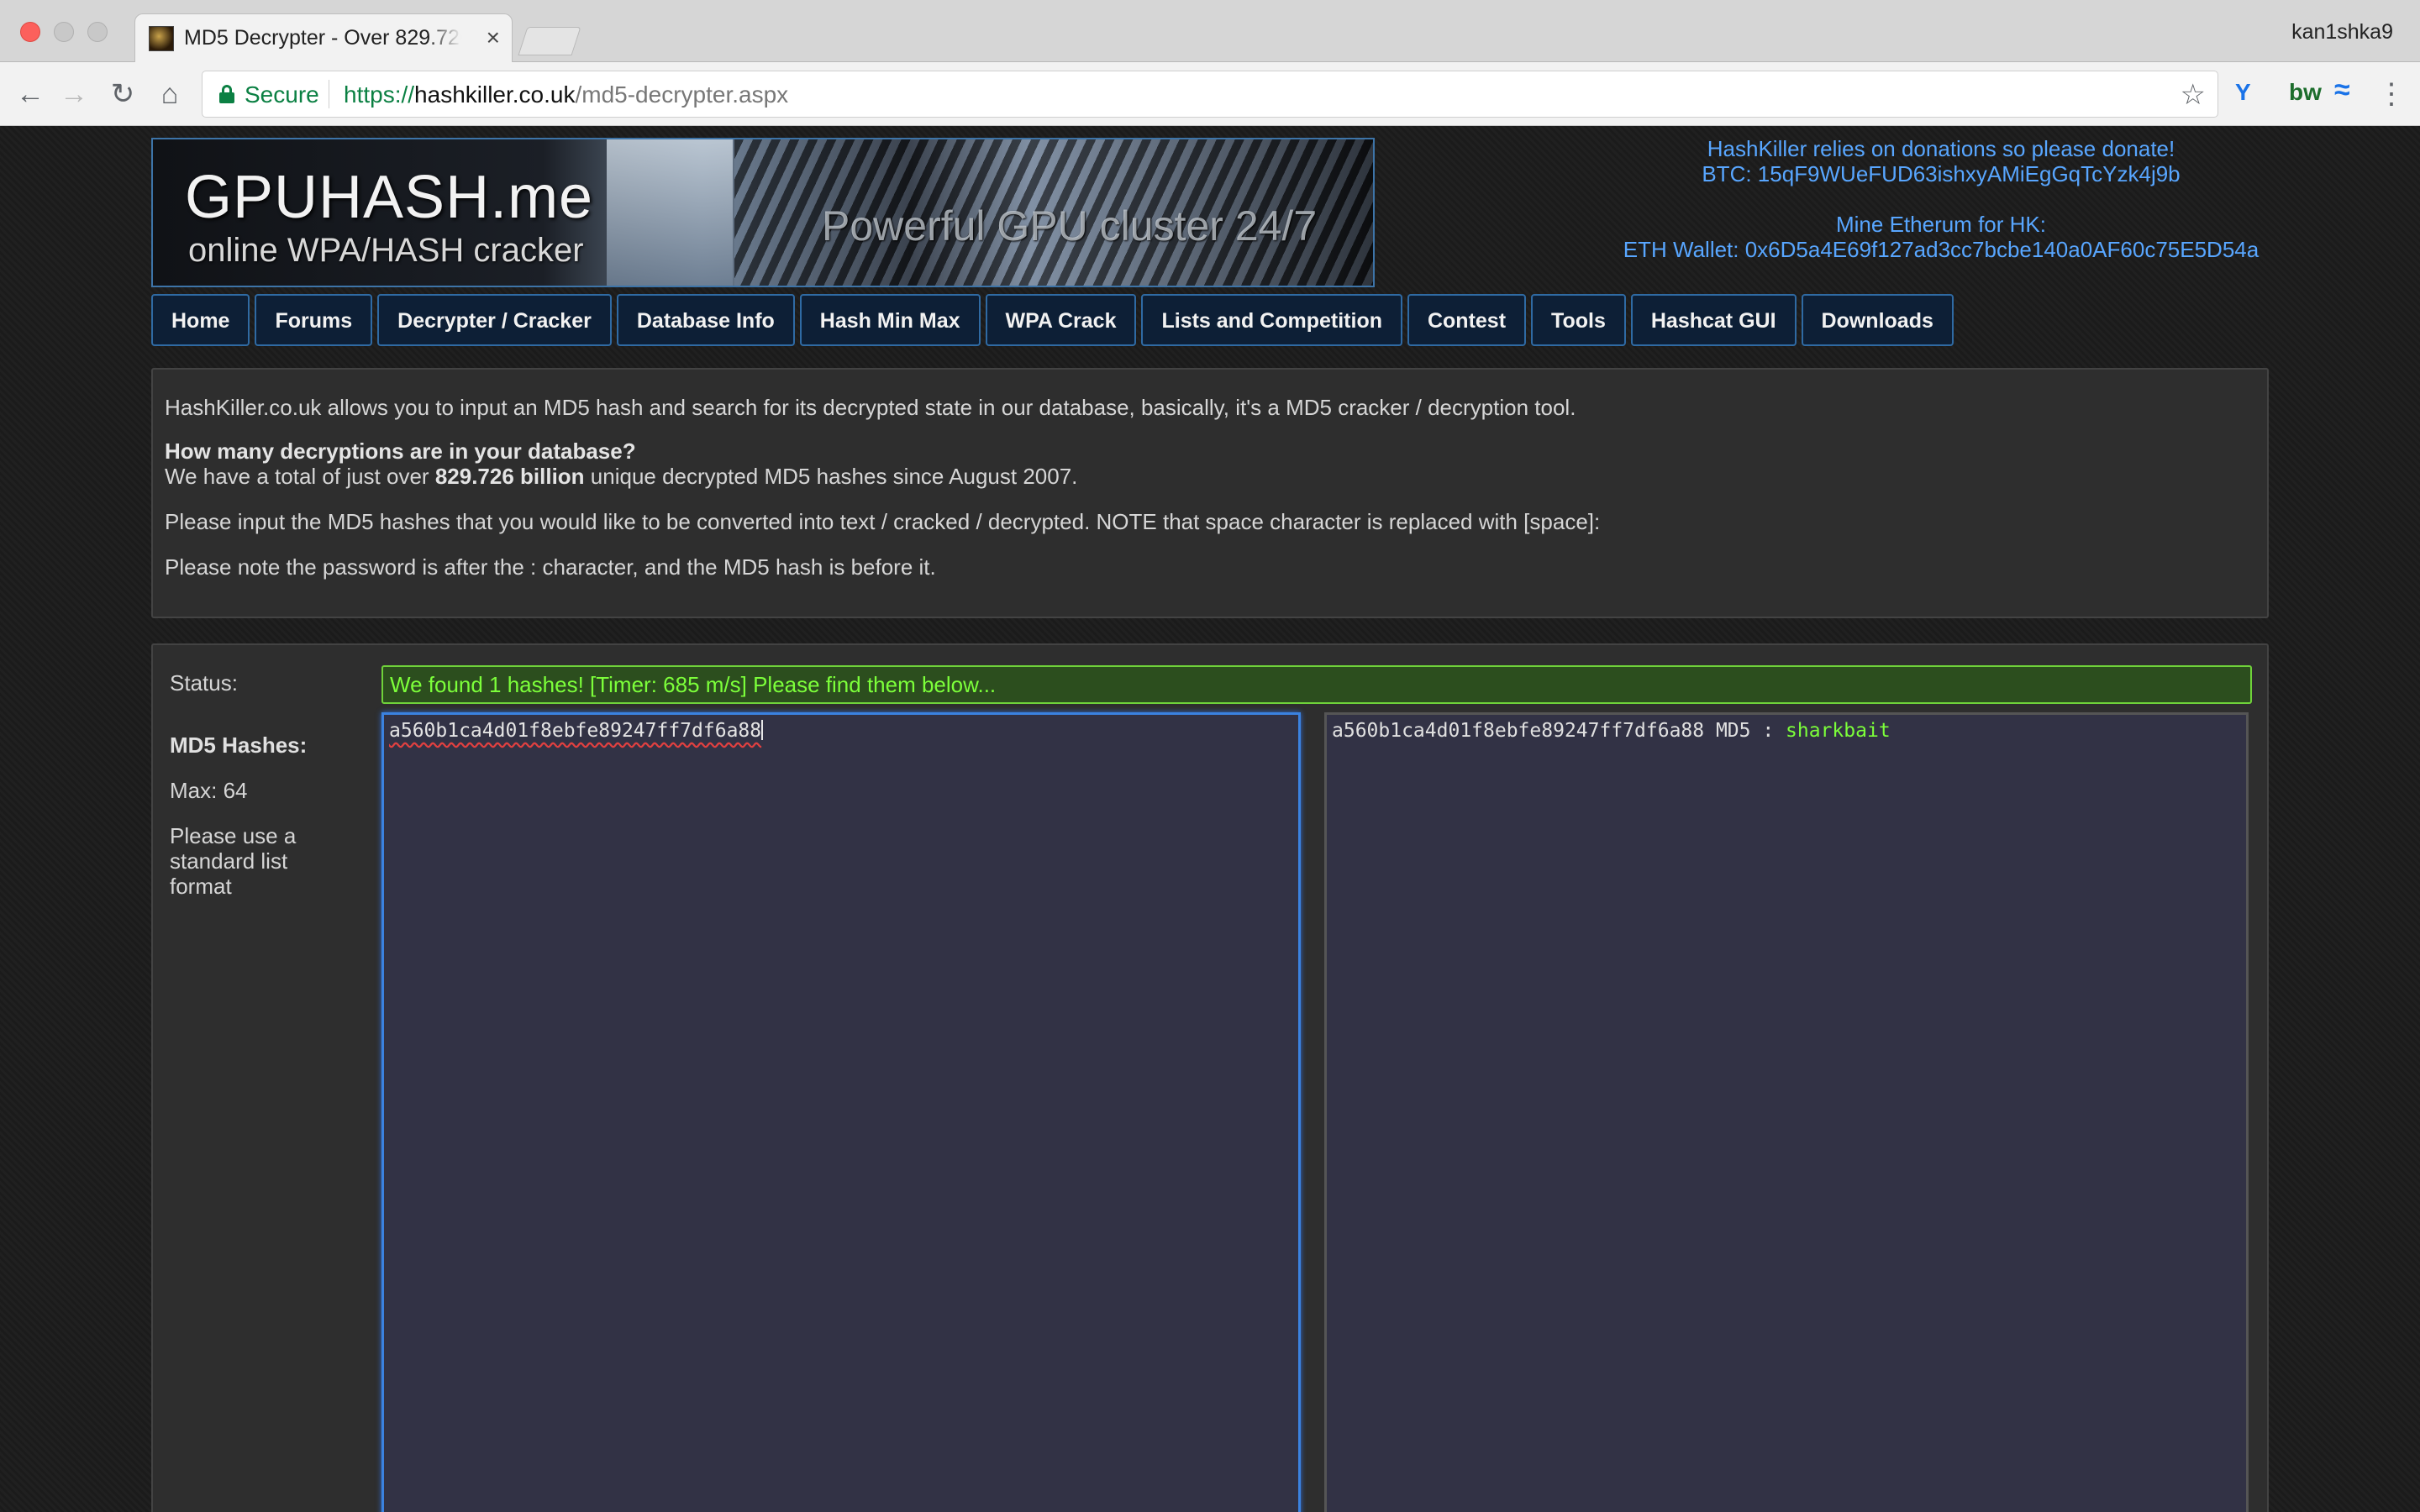 The image size is (2420, 1512). I want to click on nav-hash-min-max: Hash Min Max, so click(890, 320).